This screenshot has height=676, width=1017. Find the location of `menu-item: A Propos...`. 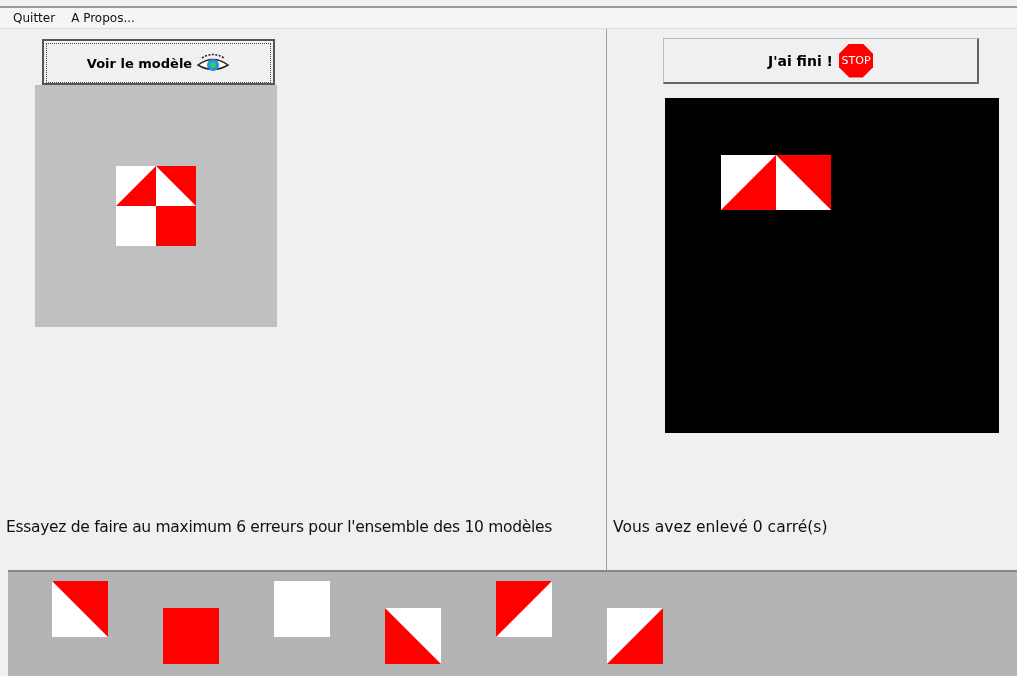

menu-item: A Propos... is located at coordinates (103, 18).